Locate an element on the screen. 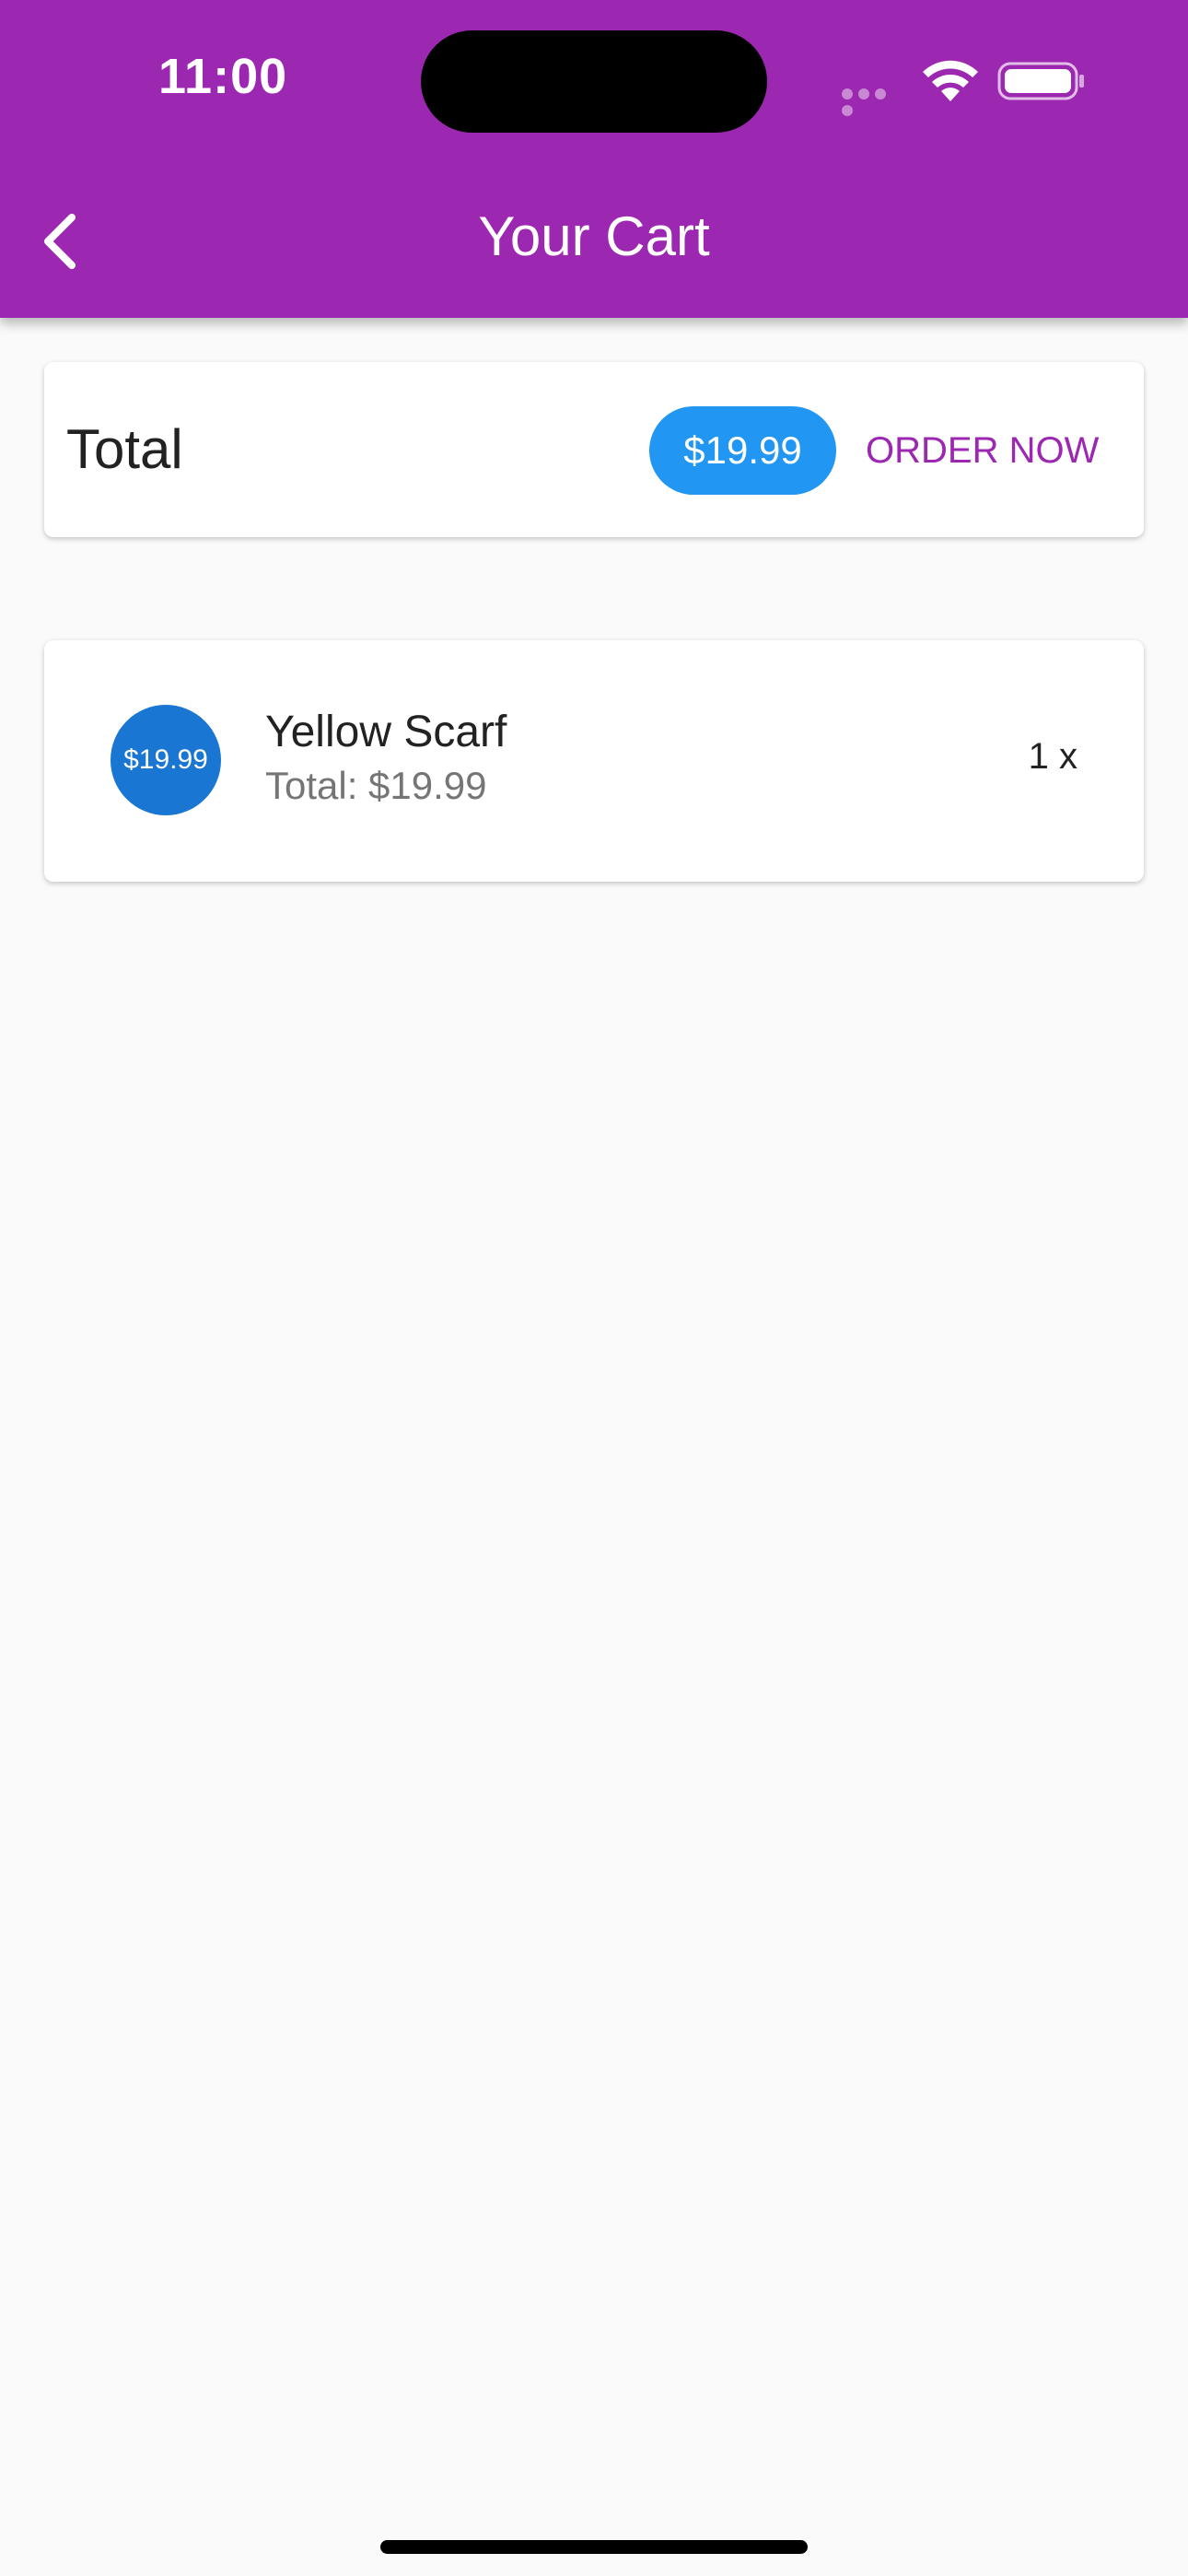  order-now-button: ORDER NOW is located at coordinates (982, 450).